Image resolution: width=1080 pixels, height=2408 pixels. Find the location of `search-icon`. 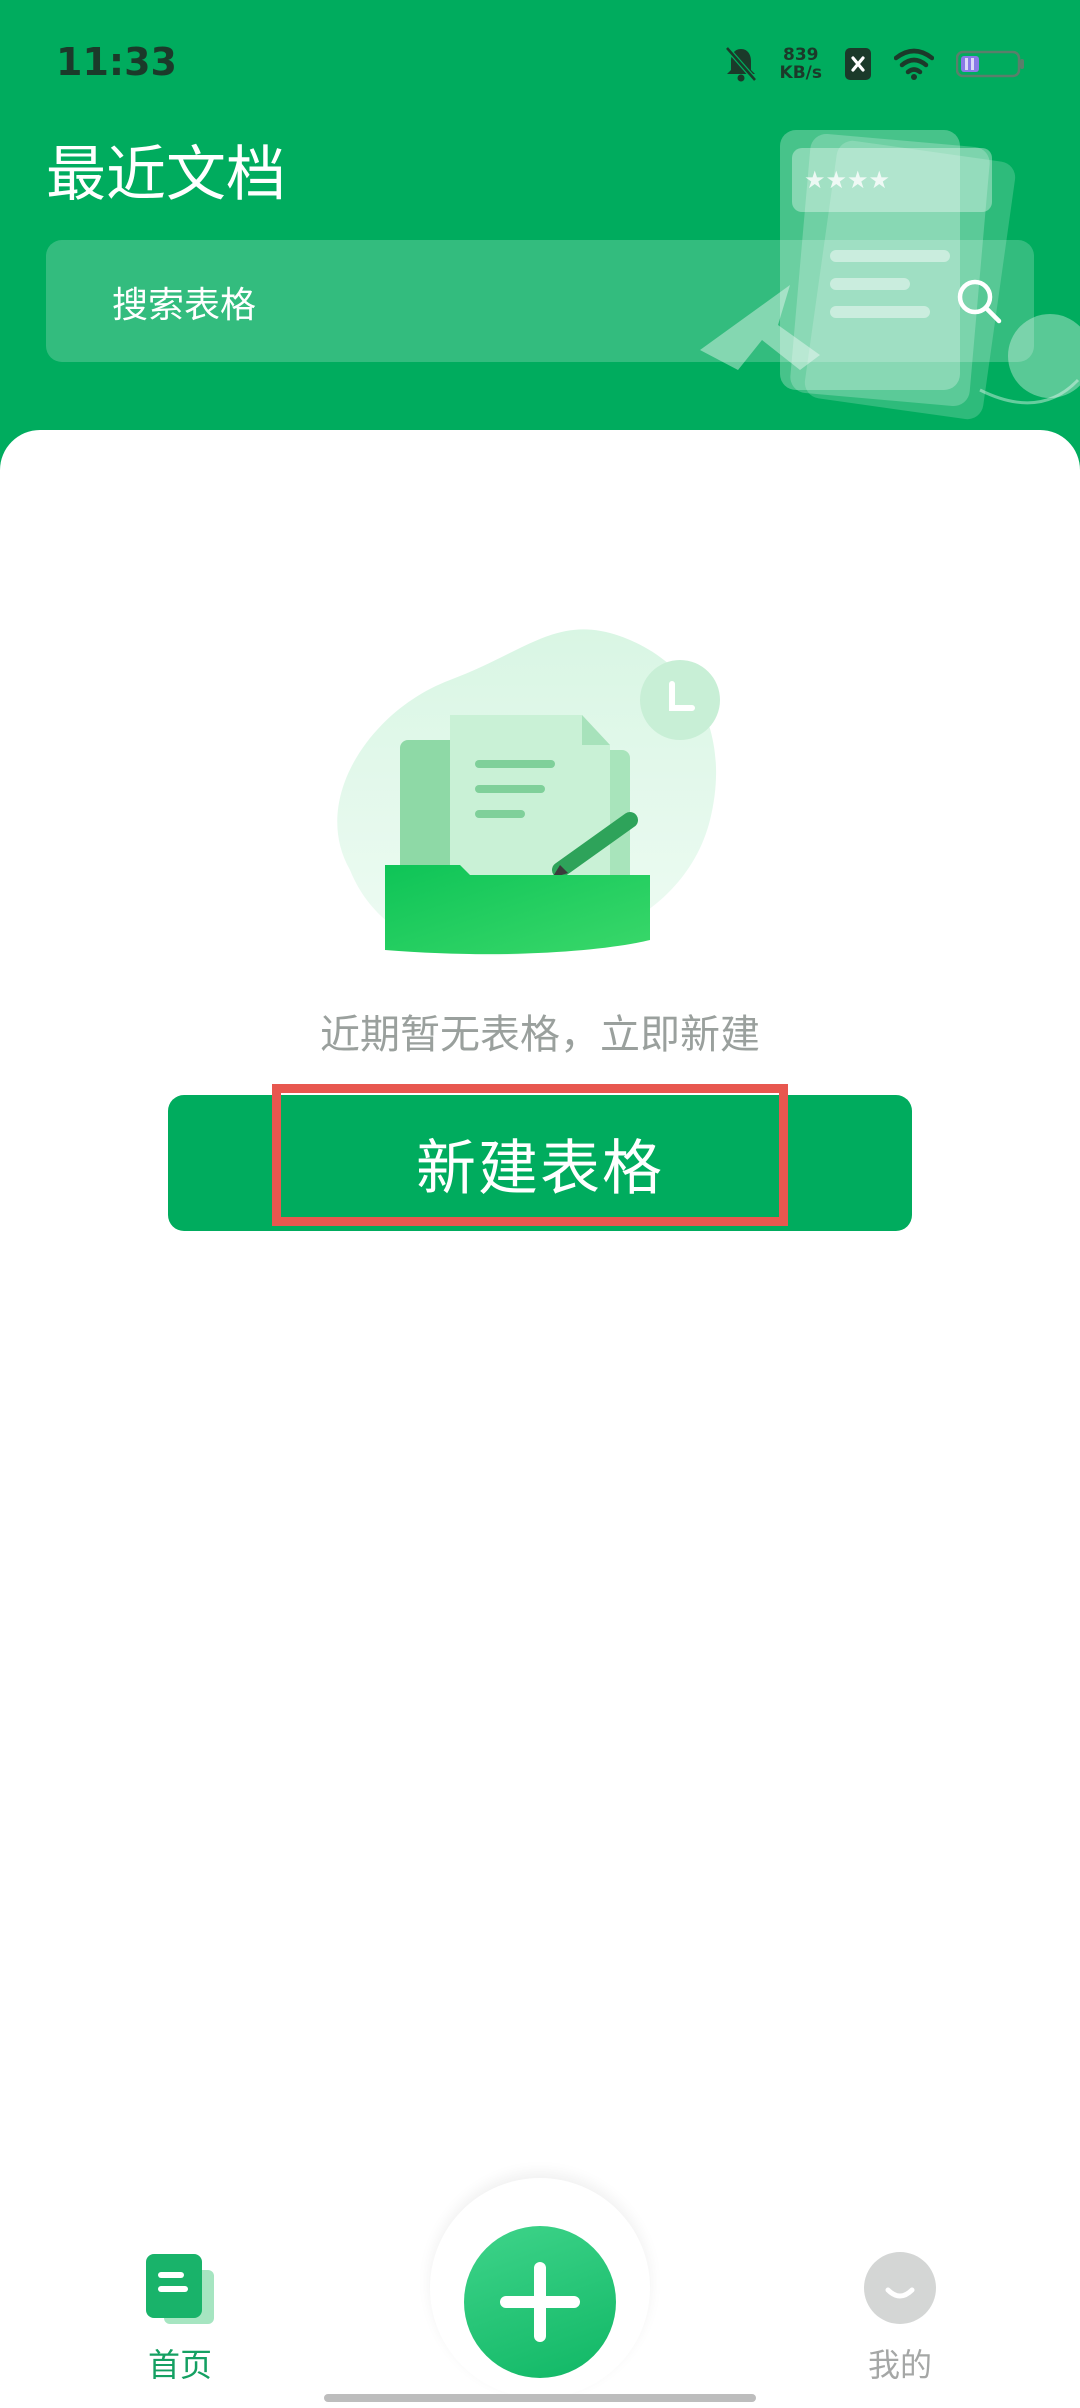

search-icon is located at coordinates (979, 301).